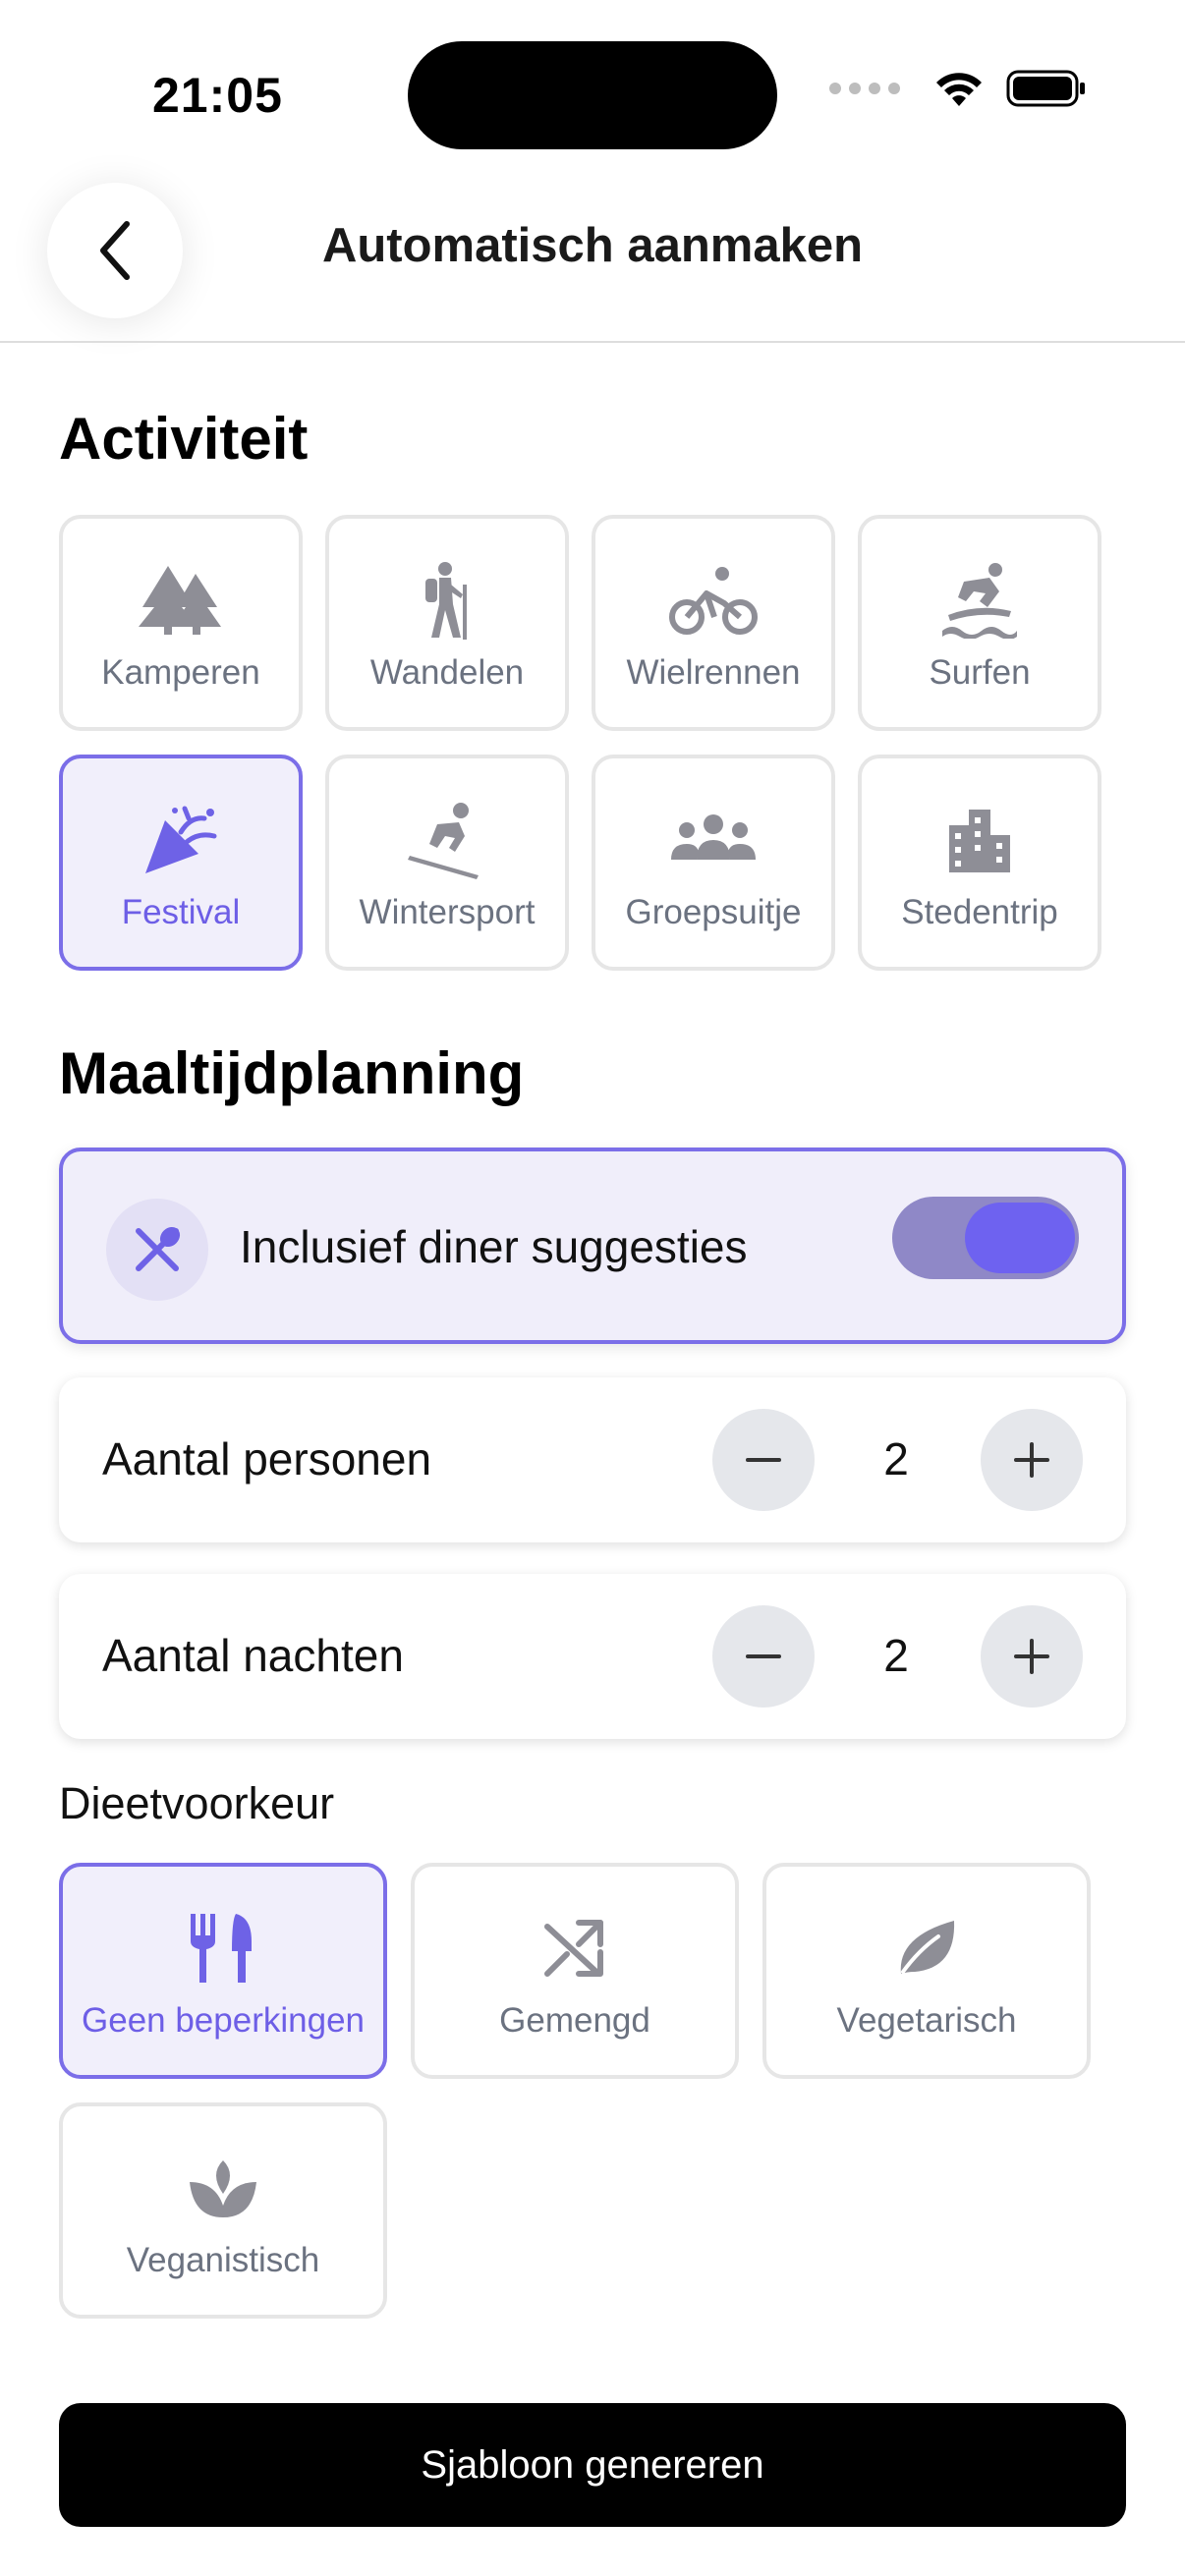  I want to click on surfer-icon, so click(980, 600).